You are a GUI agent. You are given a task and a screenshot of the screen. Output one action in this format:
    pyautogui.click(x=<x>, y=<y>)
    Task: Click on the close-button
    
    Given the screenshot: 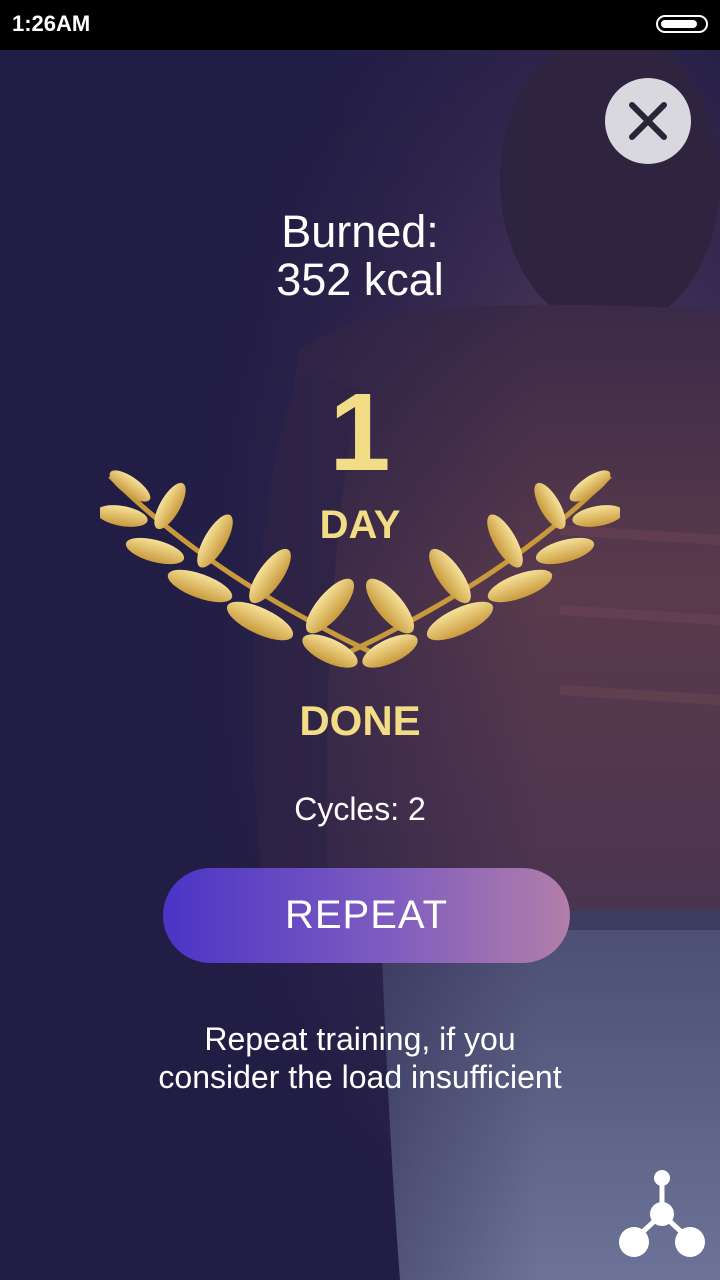 What is the action you would take?
    pyautogui.click(x=648, y=121)
    